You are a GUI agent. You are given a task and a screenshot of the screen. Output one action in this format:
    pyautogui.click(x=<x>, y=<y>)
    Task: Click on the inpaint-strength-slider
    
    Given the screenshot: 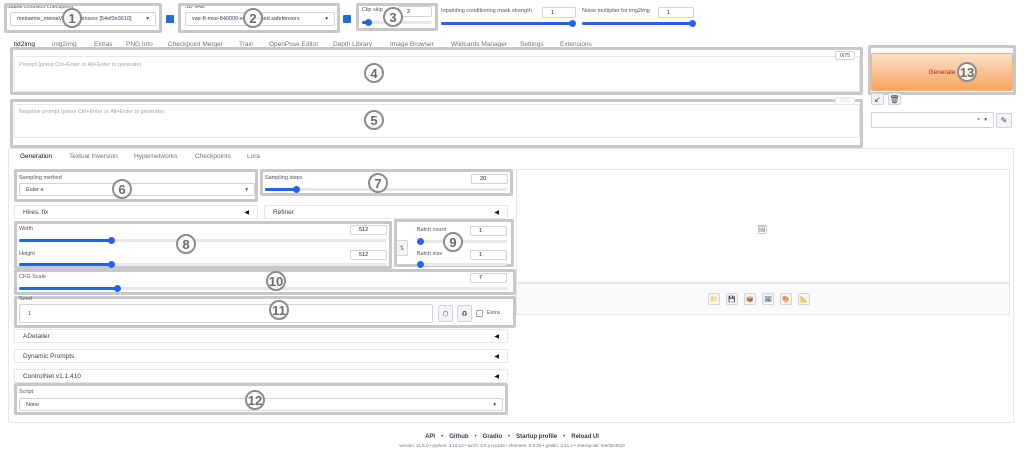 What is the action you would take?
    pyautogui.click(x=508, y=23)
    